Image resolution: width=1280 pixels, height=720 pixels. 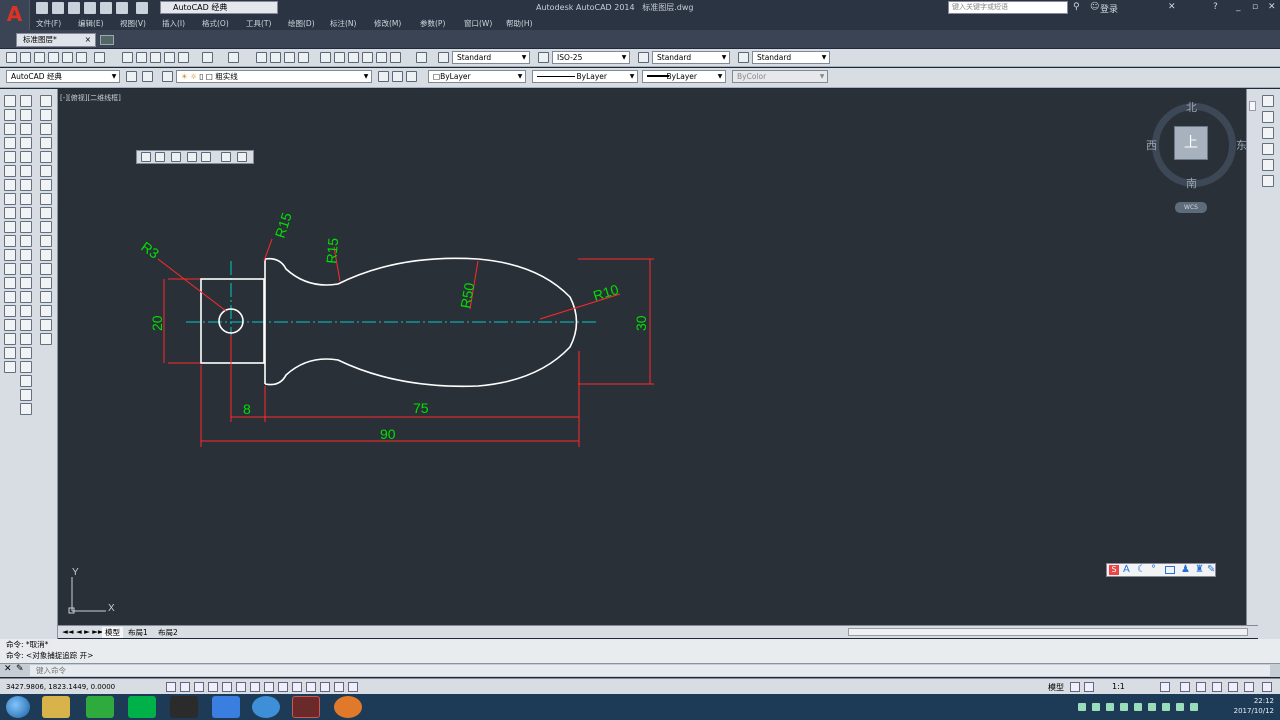 What do you see at coordinates (1141, 569) in the screenshot?
I see `moon-icon: ☾` at bounding box center [1141, 569].